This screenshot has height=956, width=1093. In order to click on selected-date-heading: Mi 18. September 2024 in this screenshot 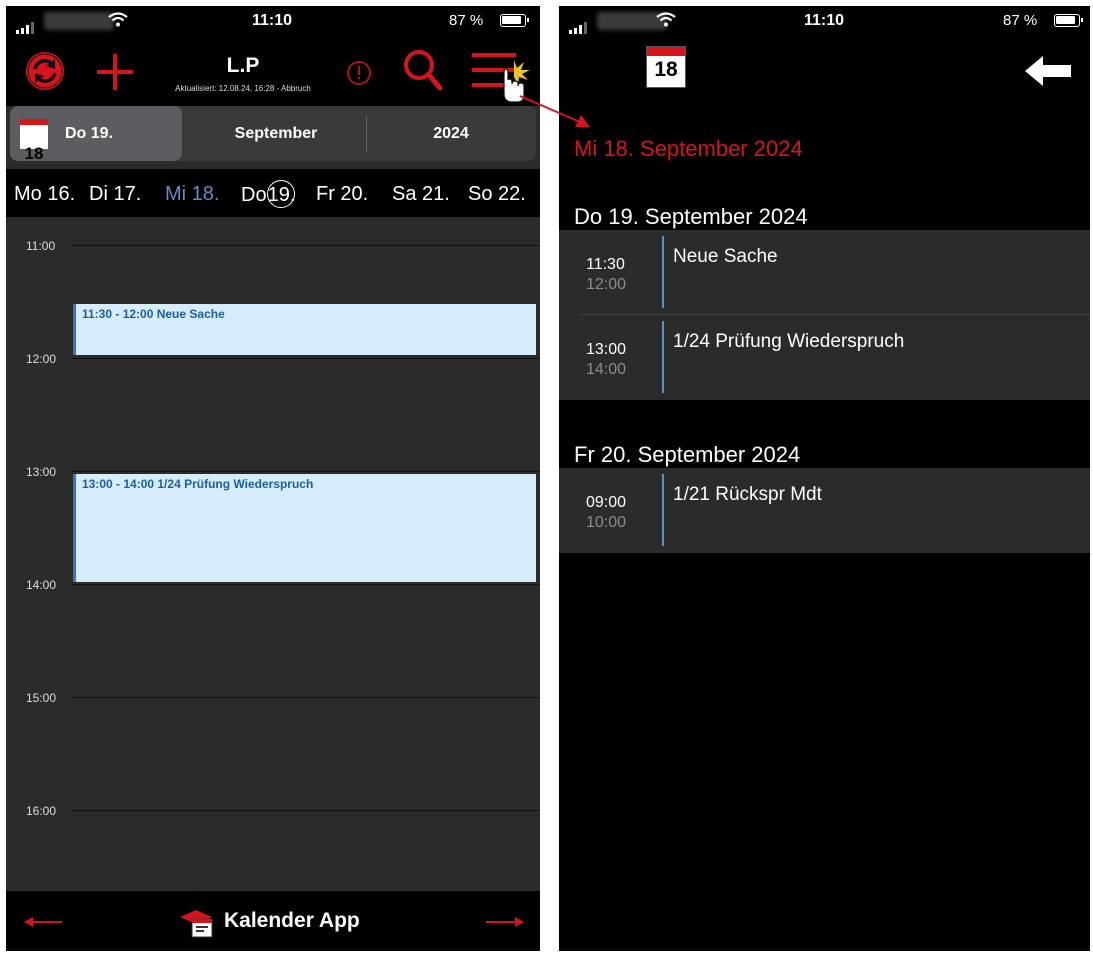, I will do `click(688, 148)`.